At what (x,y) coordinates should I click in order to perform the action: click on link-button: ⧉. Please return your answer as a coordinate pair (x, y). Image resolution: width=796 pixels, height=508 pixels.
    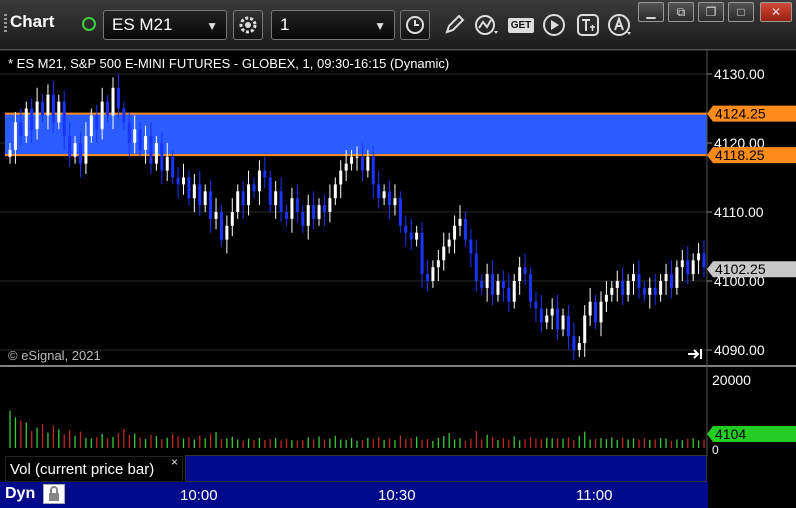
    Looking at the image, I should click on (681, 12).